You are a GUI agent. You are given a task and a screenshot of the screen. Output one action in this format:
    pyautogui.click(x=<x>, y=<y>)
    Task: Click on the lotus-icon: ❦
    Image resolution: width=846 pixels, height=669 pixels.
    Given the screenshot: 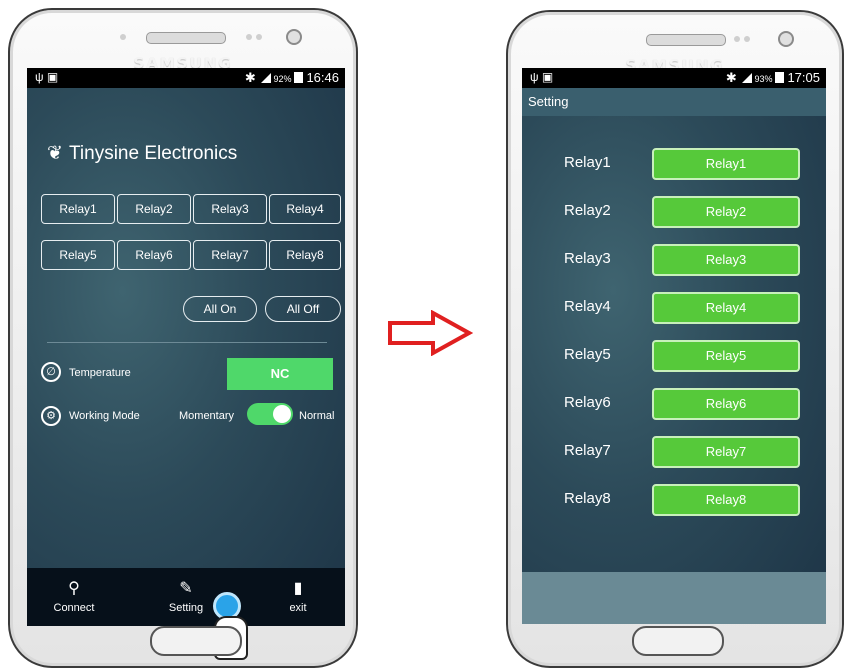 What is the action you would take?
    pyautogui.click(x=55, y=153)
    